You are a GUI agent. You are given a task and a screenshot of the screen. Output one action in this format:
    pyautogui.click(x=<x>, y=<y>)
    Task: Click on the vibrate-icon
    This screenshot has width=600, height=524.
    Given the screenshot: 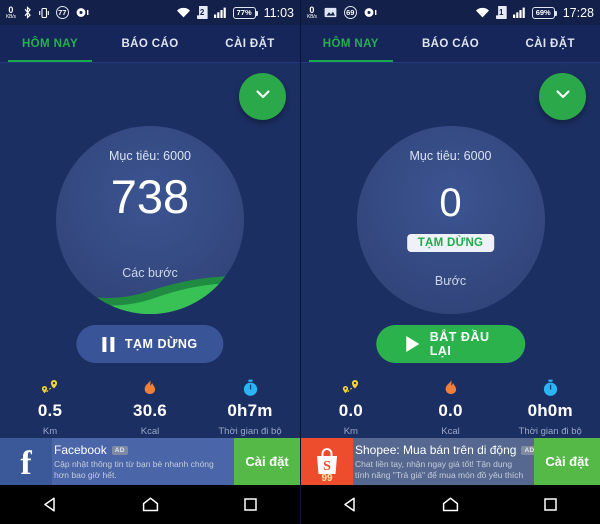 What is the action you would take?
    pyautogui.click(x=43, y=13)
    